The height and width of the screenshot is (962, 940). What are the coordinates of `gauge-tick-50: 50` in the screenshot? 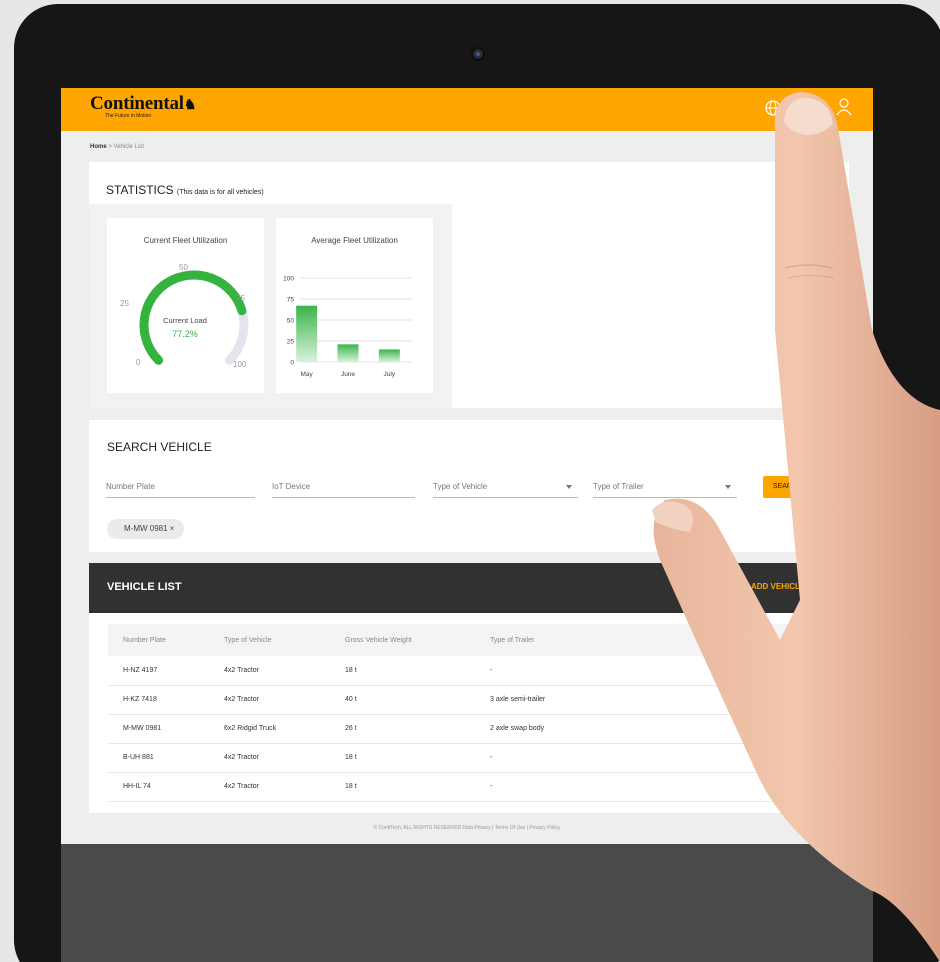 It's located at (183, 267).